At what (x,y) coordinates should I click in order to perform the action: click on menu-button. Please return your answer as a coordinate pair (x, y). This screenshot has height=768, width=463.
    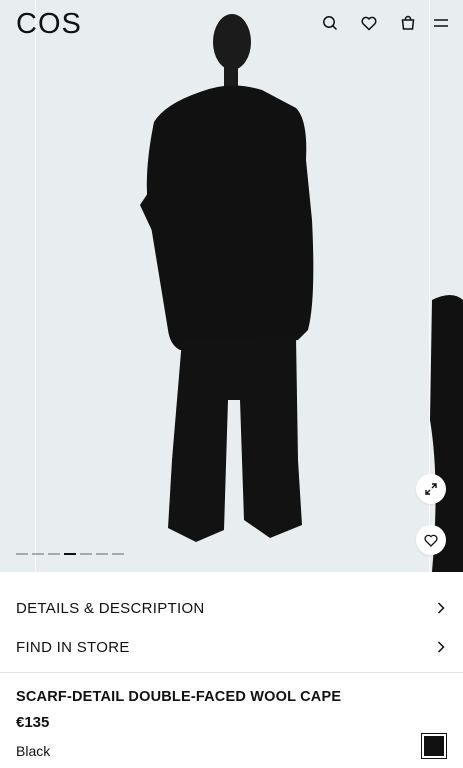
    Looking at the image, I should click on (441, 23).